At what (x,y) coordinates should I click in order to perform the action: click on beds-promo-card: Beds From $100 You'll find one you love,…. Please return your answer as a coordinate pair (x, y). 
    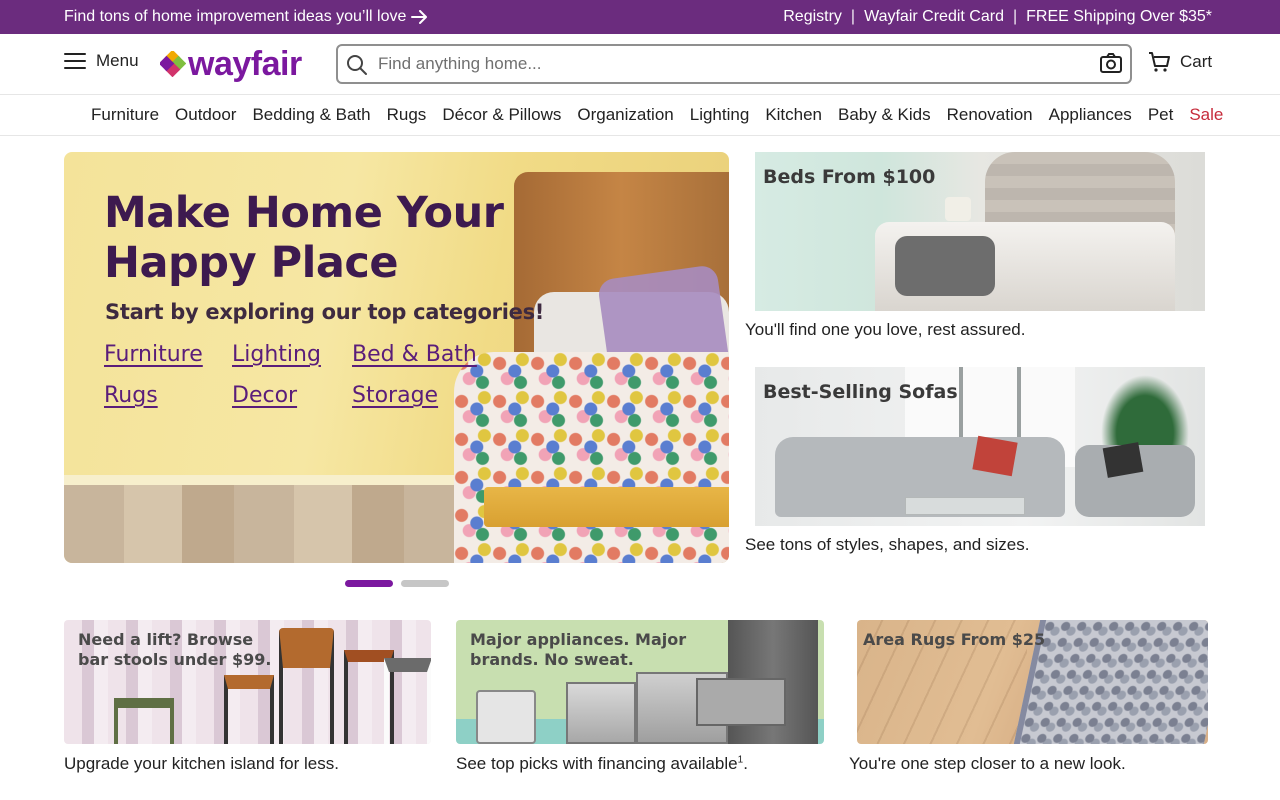
    Looking at the image, I should click on (976, 252).